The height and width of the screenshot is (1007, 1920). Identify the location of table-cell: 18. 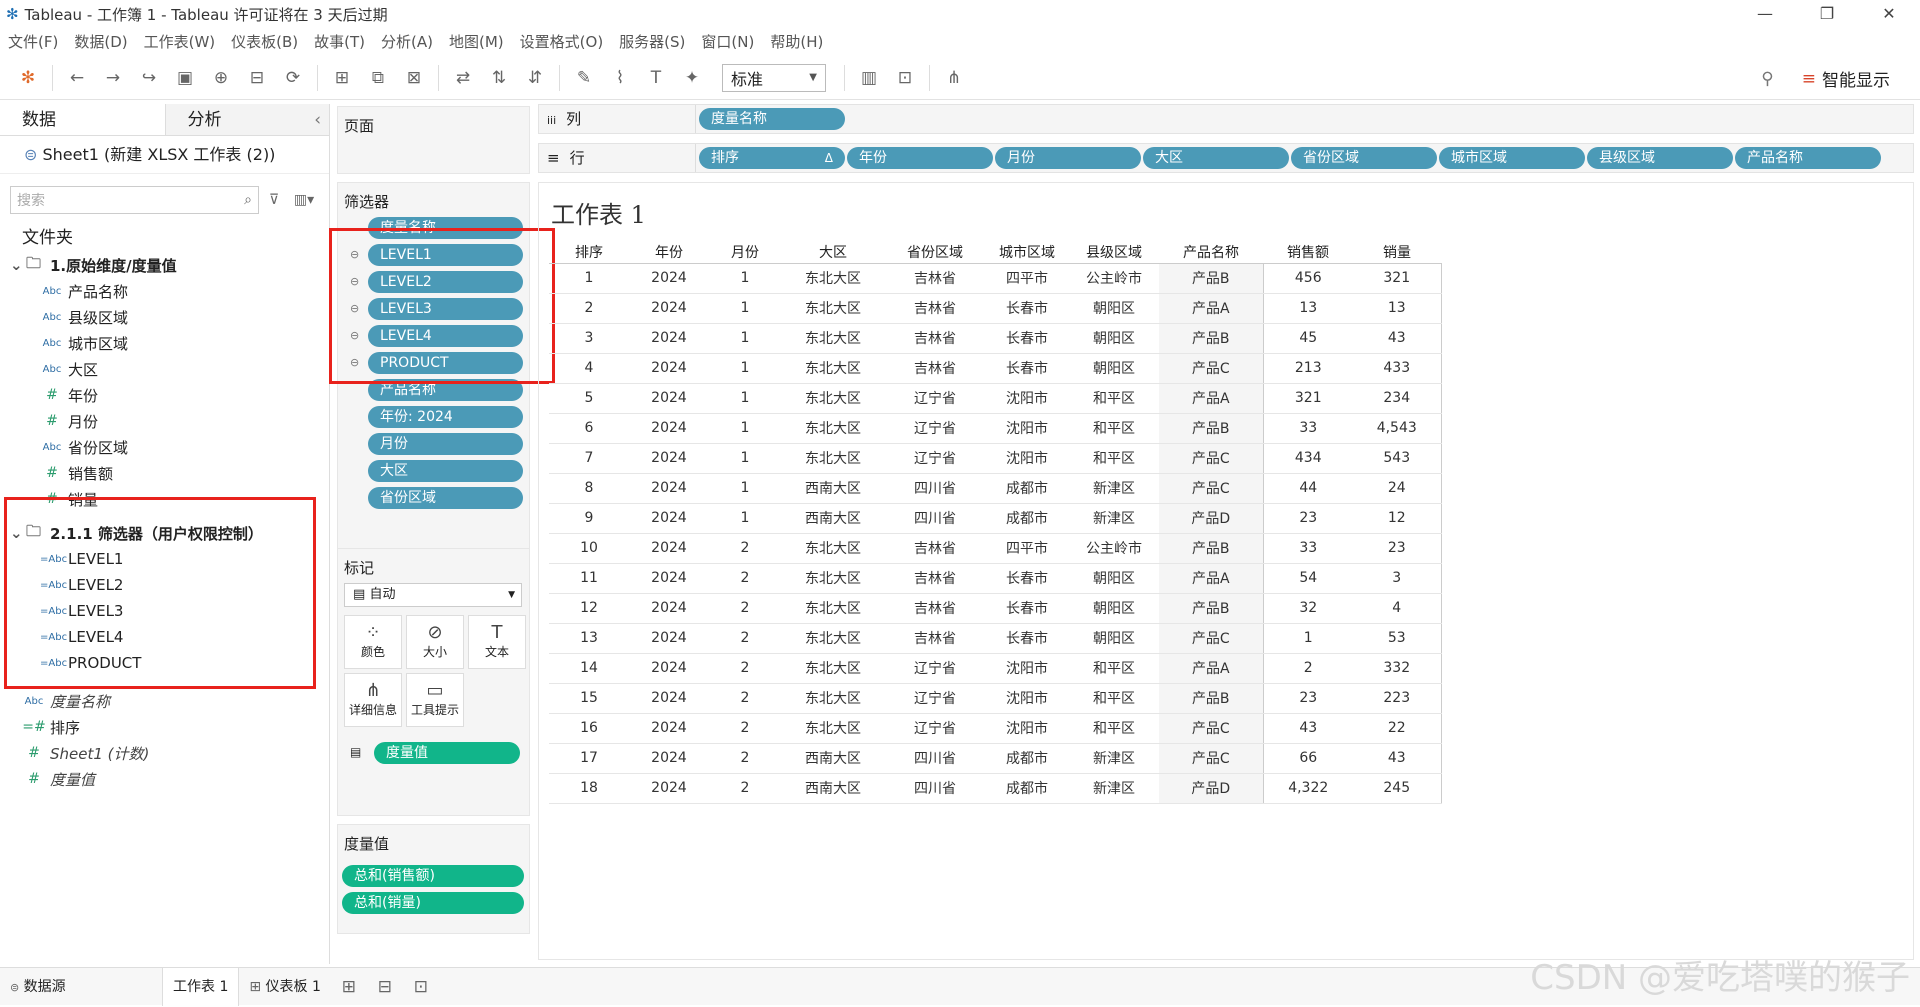
(589, 788).